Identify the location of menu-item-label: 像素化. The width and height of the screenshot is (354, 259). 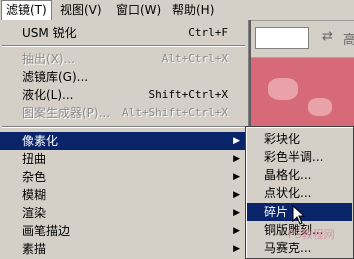
(40, 141).